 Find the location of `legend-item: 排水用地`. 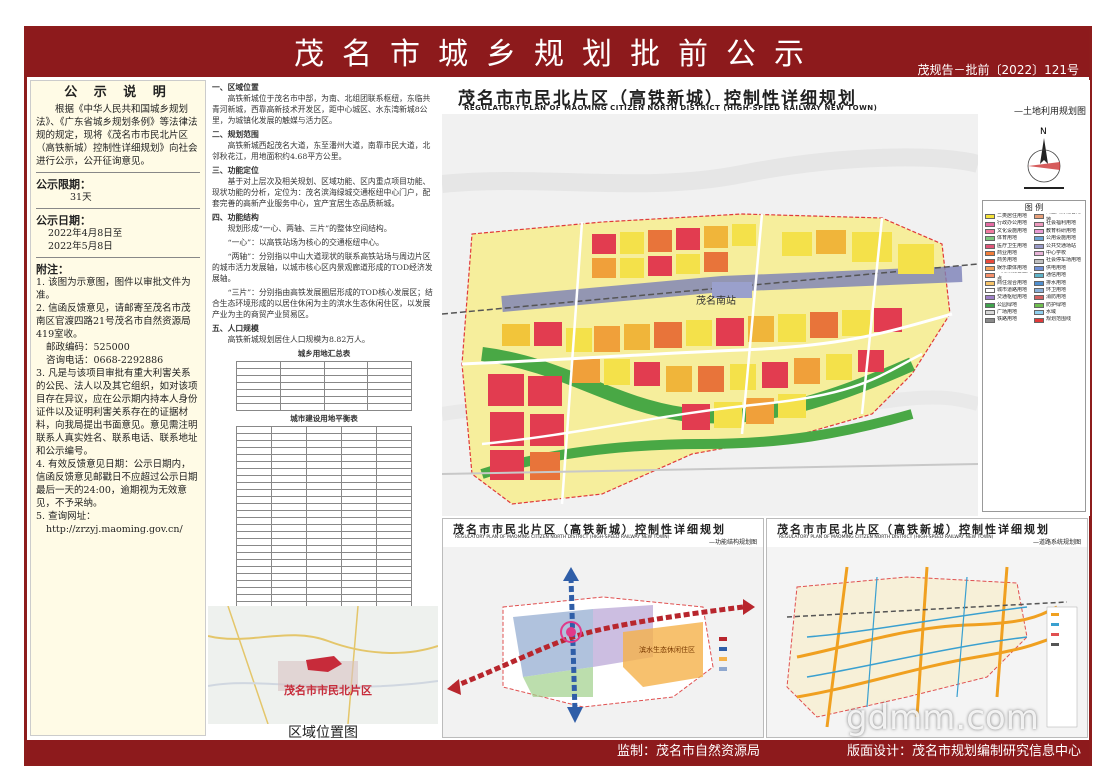

legend-item: 排水用地 is located at coordinates (1058, 283).